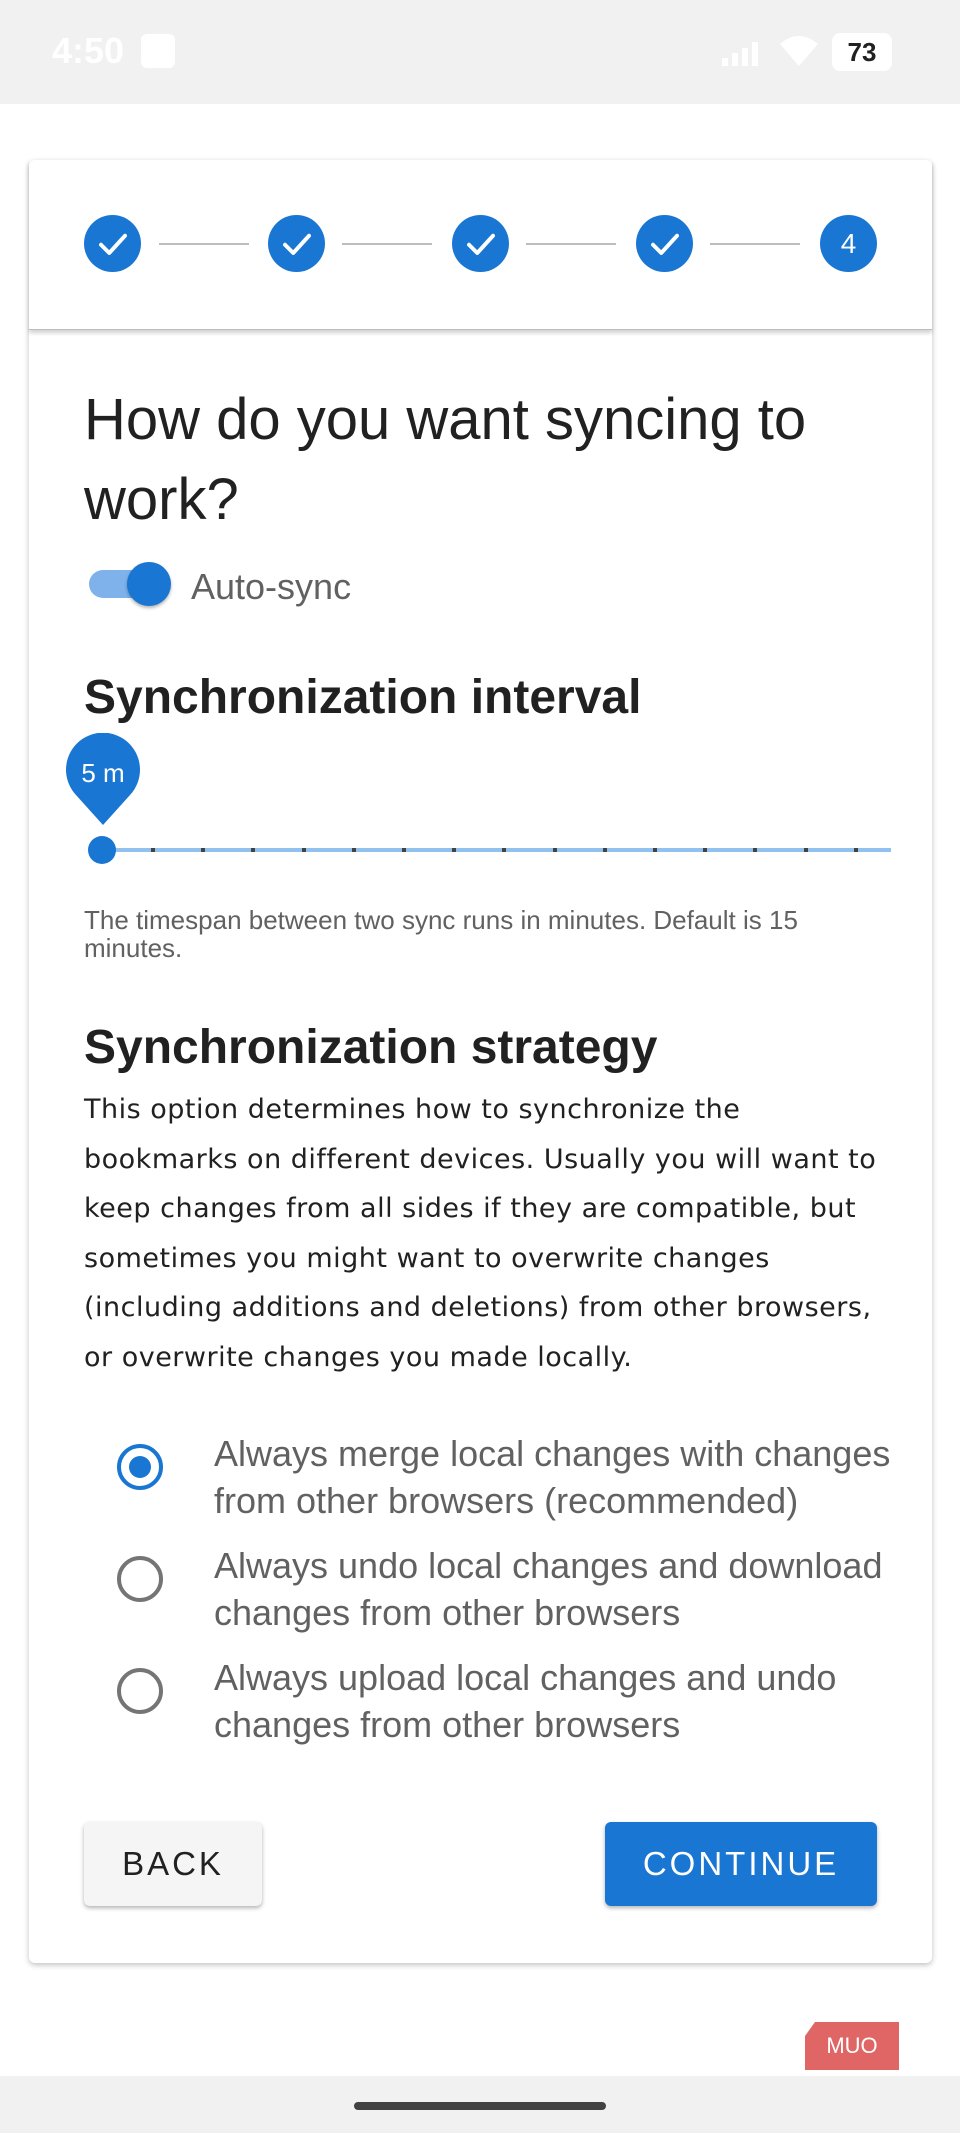  I want to click on stepper: 4, so click(480, 245).